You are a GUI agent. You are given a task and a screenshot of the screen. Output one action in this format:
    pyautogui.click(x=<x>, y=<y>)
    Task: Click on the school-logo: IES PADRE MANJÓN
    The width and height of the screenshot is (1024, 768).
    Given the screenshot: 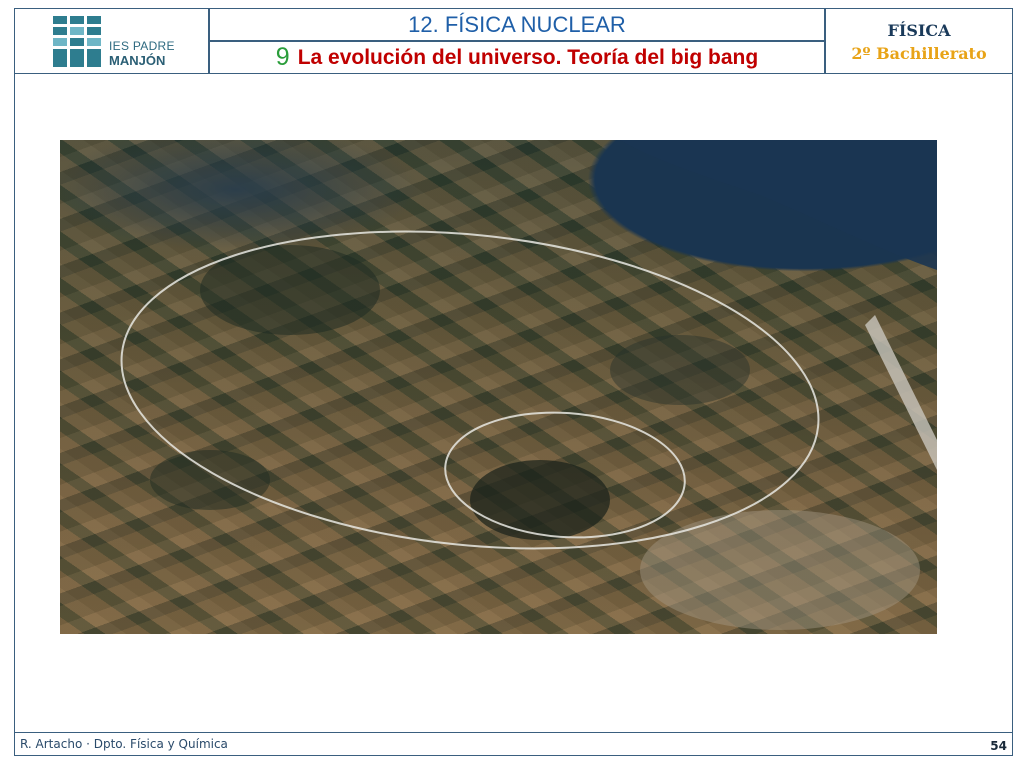 What is the action you would take?
    pyautogui.click(x=111, y=41)
    